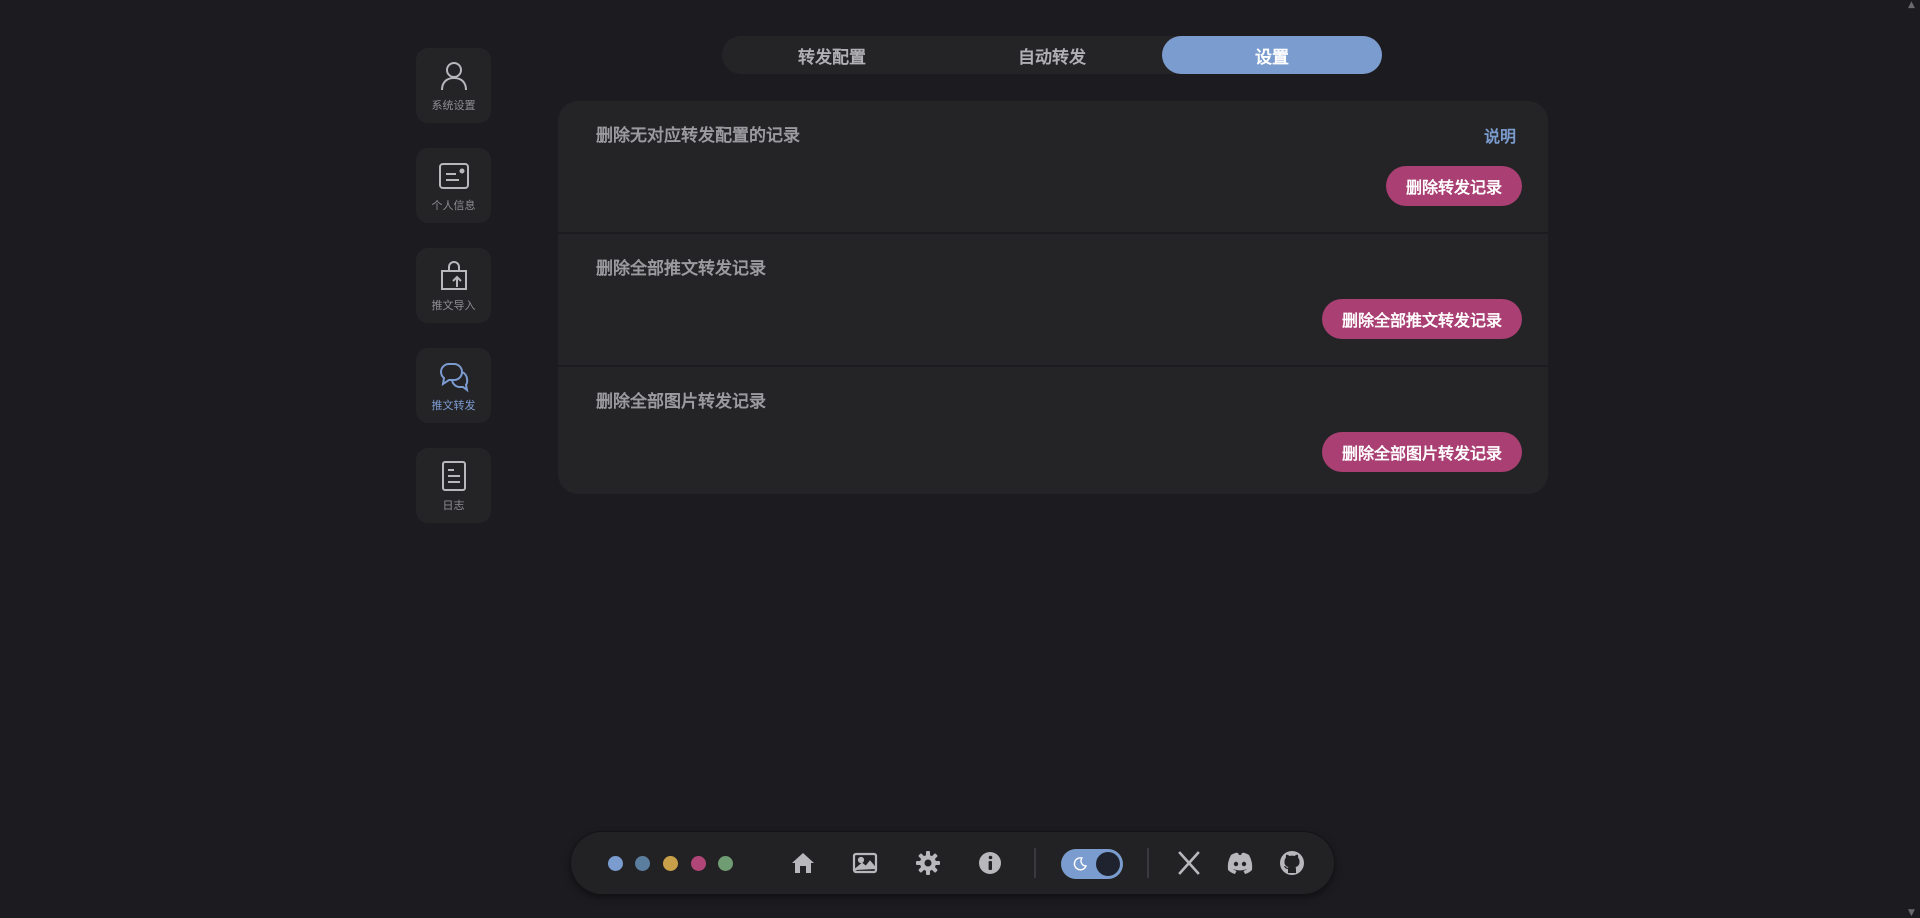 This screenshot has width=1920, height=918. I want to click on scroll-down-arrow-icon: ▼, so click(1913, 913).